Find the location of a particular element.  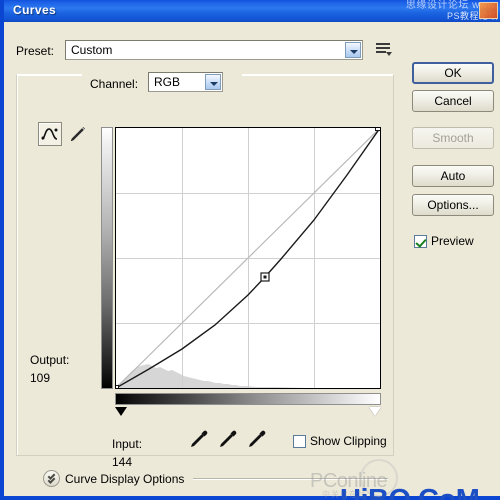

preset-list-icon is located at coordinates (384, 49).